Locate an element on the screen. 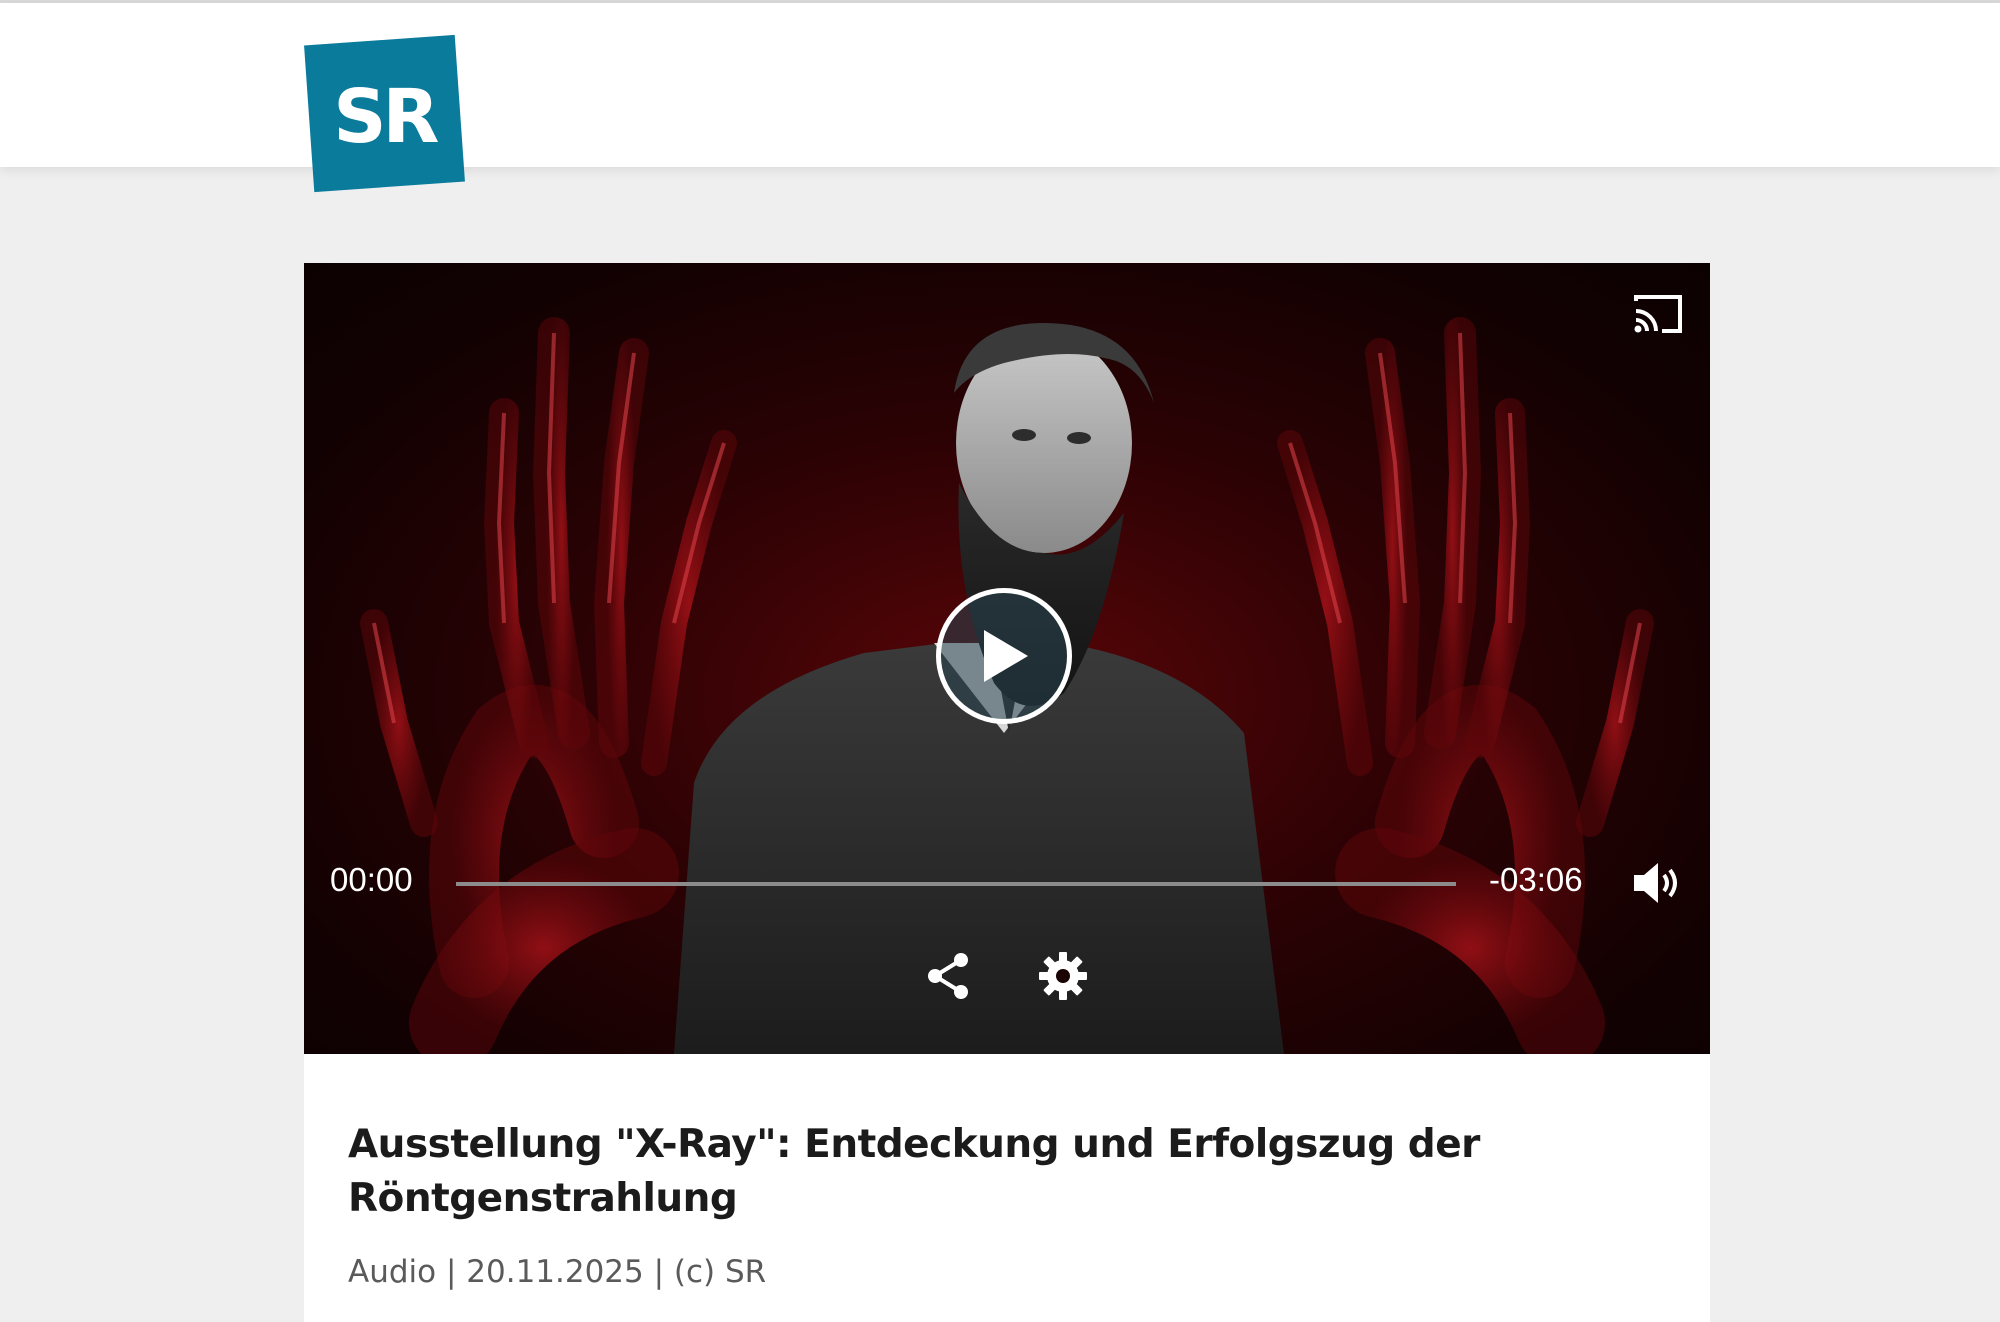 This screenshot has width=2000, height=1322. logo-text: SR is located at coordinates (384, 116).